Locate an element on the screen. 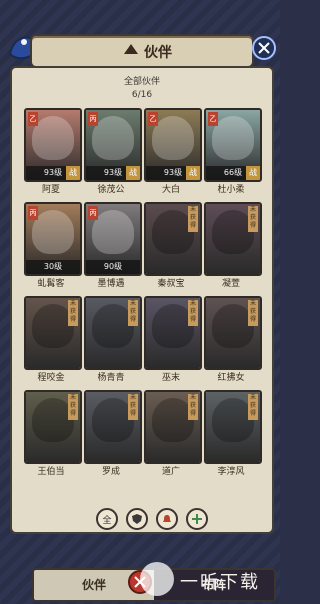 The image size is (320, 604). header-bar: 伙伴 is located at coordinates (142, 51).